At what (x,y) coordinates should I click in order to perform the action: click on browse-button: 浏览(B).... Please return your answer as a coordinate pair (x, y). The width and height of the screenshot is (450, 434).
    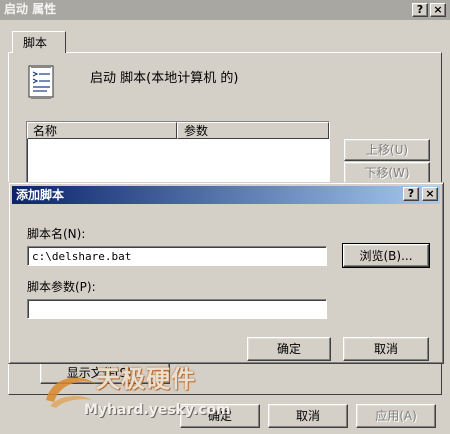
    Looking at the image, I should click on (386, 255).